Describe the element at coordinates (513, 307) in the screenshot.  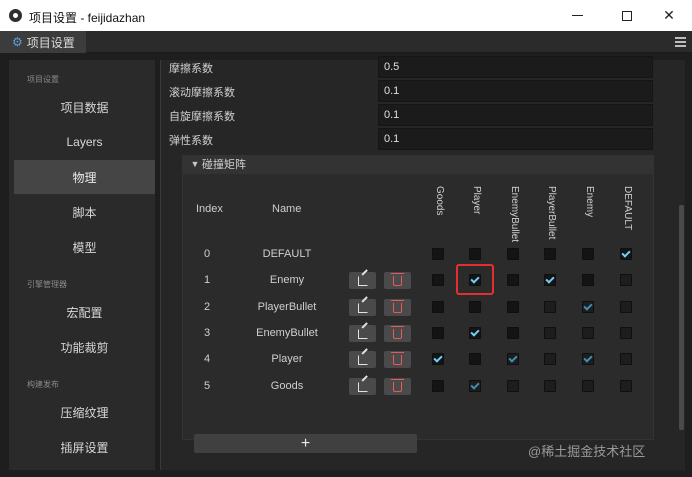
I see `collision-checkbox-playerbullet-enemybullet` at that location.